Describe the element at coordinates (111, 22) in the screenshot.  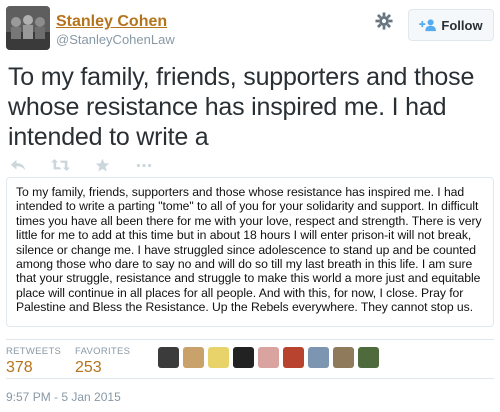
I see `profile-name: Stanley Cohen` at that location.